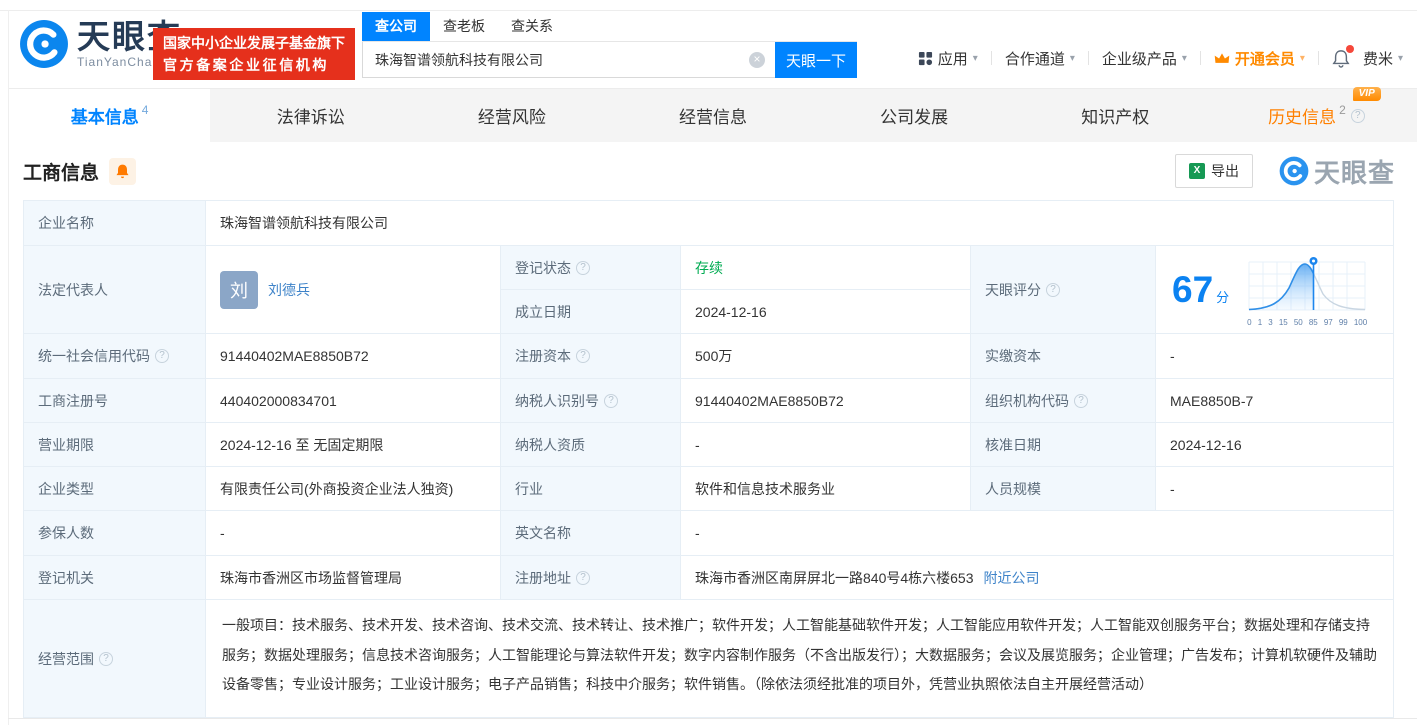 This screenshot has width=1417, height=725. What do you see at coordinates (115, 223) in the screenshot?
I see `label-company-name: 企业名称` at bounding box center [115, 223].